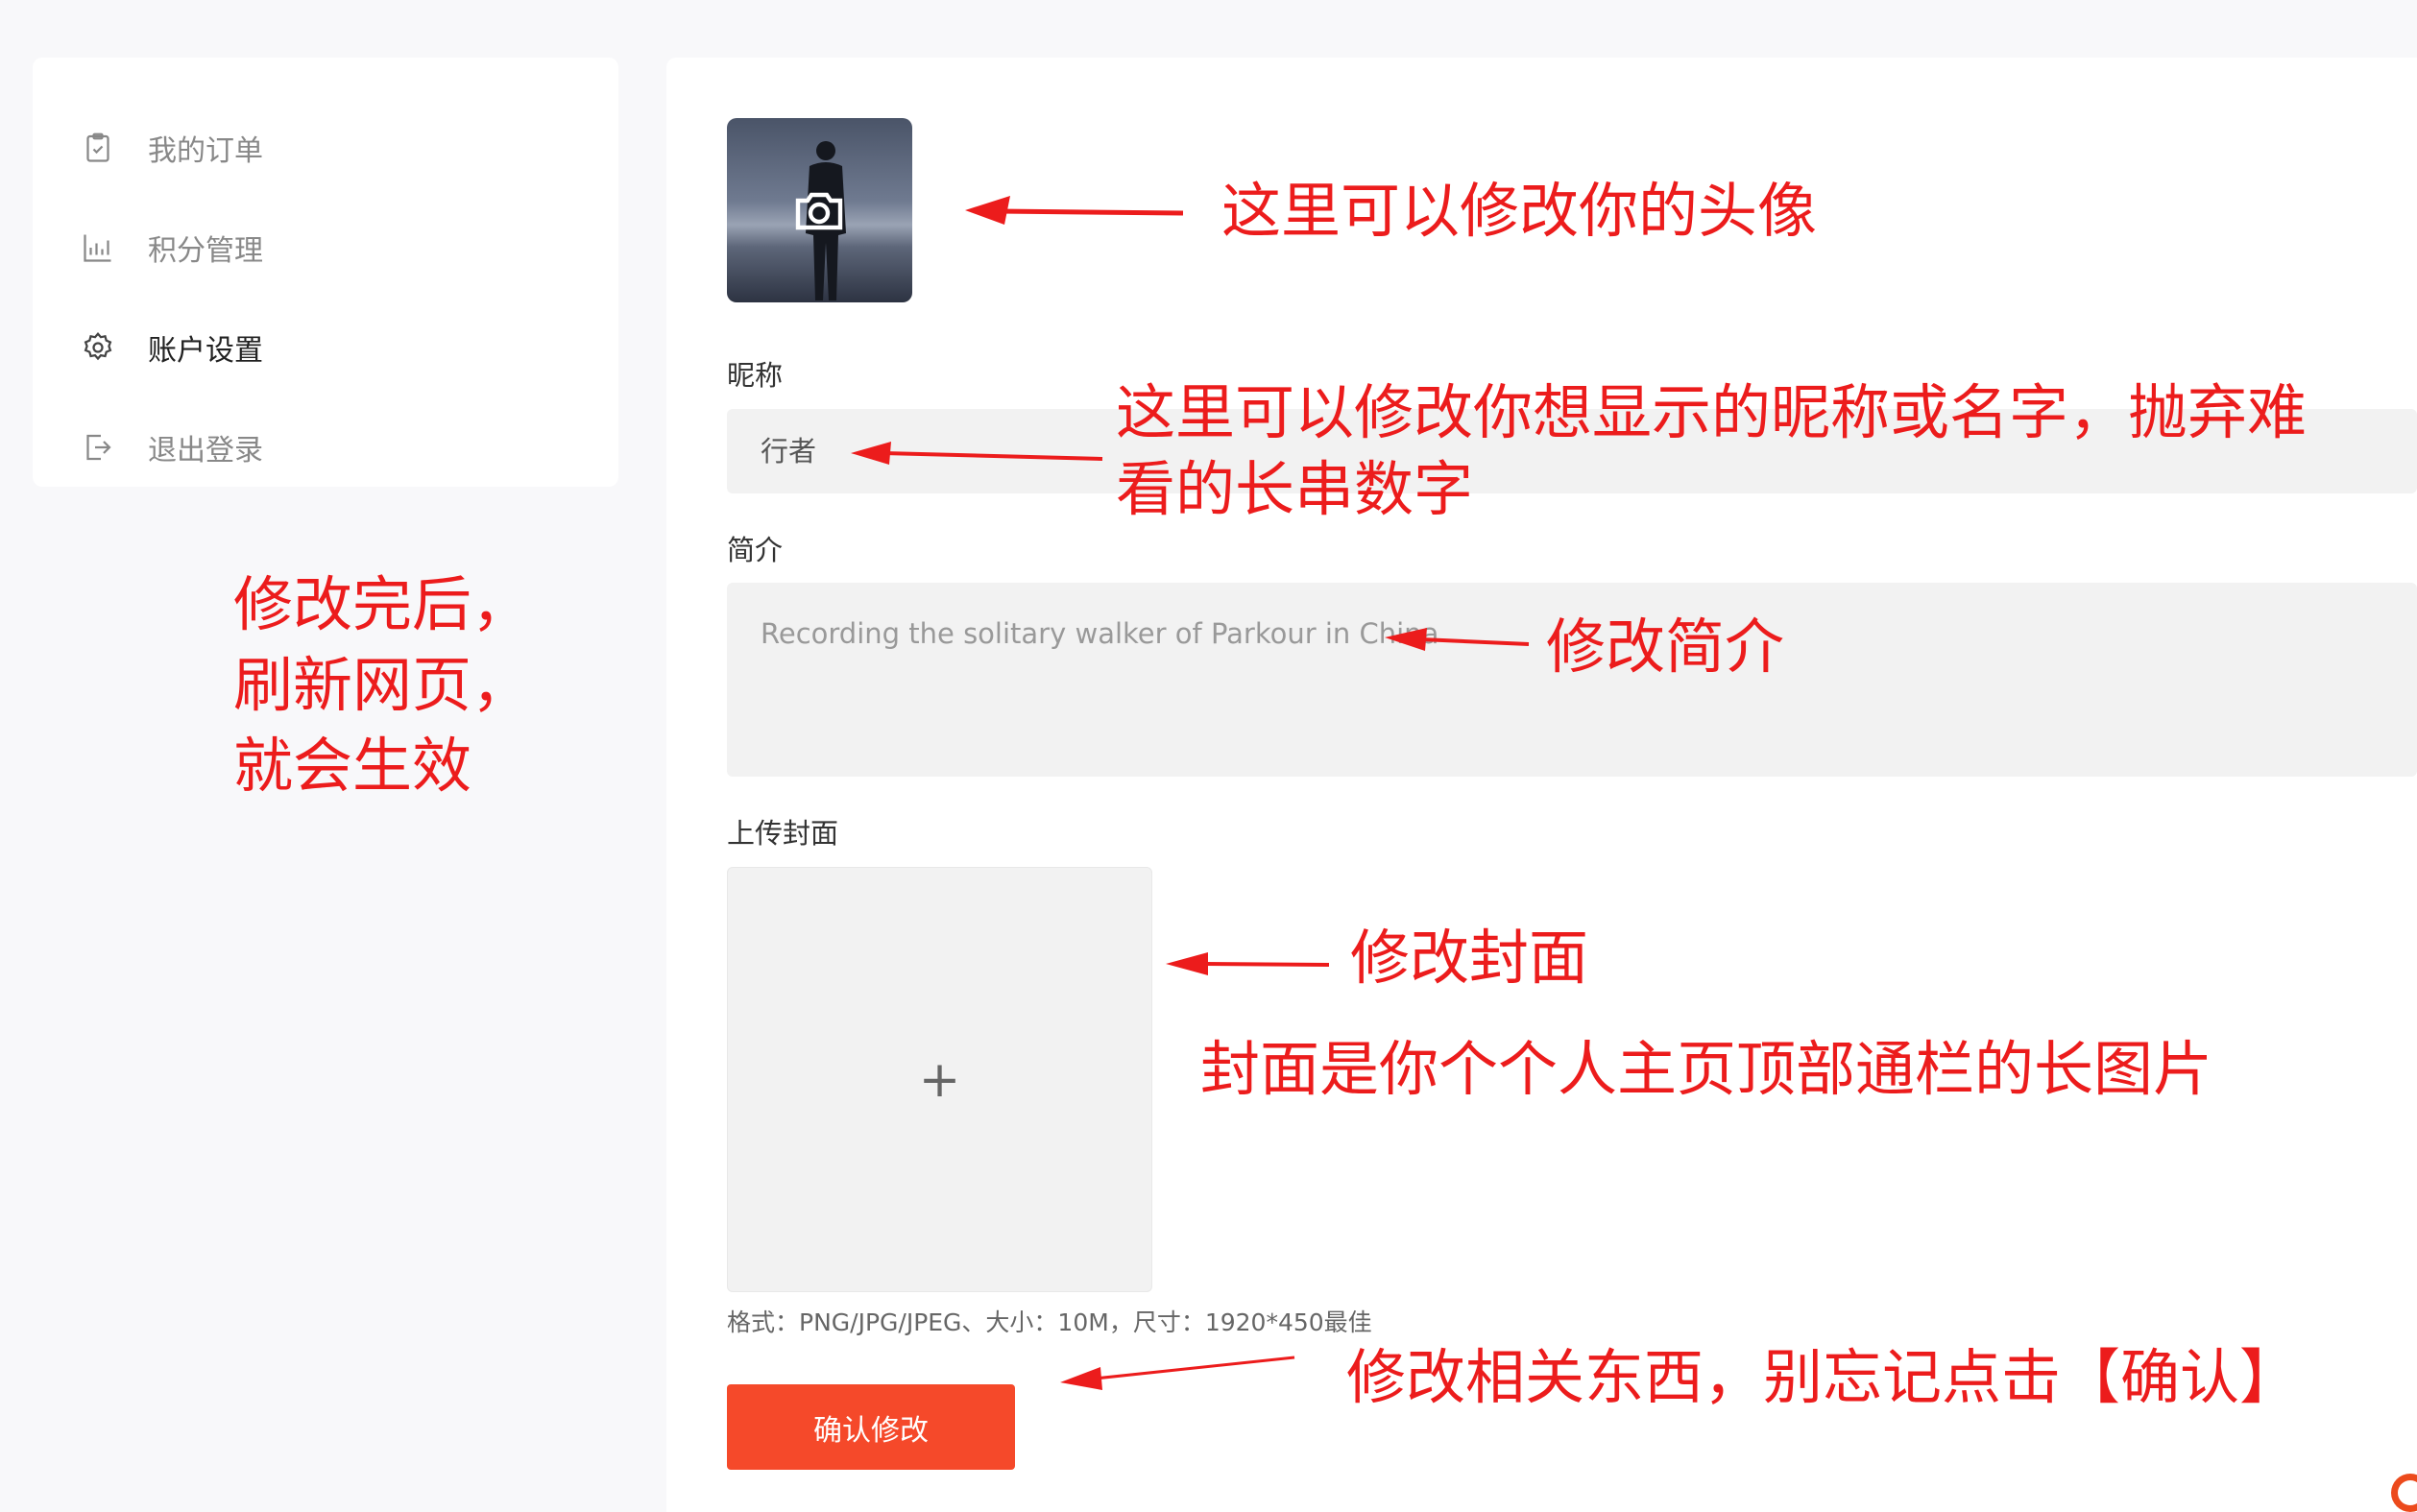 The width and height of the screenshot is (2417, 1512). I want to click on sidebar-item-account-settings: 账户设置, so click(326, 347).